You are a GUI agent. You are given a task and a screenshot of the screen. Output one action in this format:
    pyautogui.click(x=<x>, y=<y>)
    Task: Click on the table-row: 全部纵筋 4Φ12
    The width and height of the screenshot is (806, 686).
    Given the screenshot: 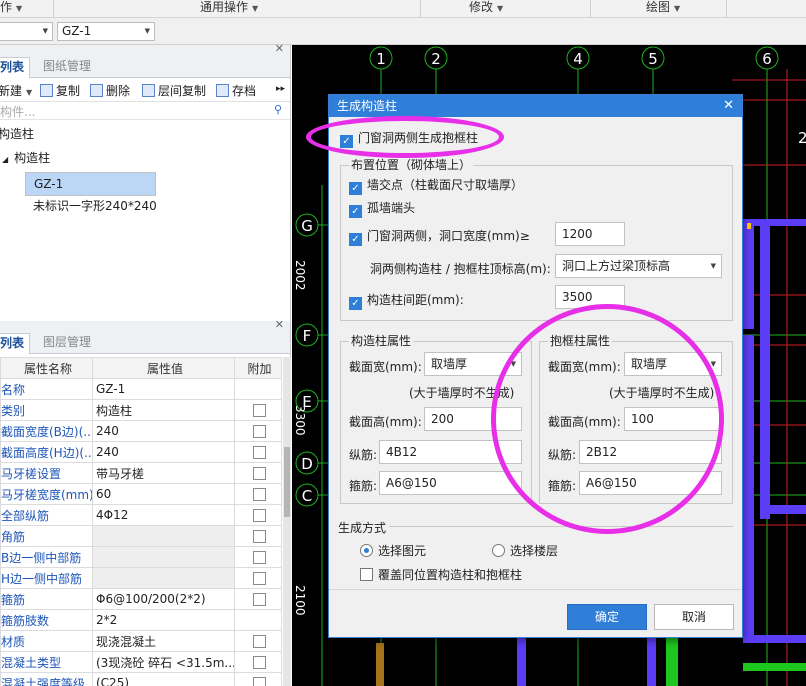 What is the action you would take?
    pyautogui.click(x=141, y=515)
    